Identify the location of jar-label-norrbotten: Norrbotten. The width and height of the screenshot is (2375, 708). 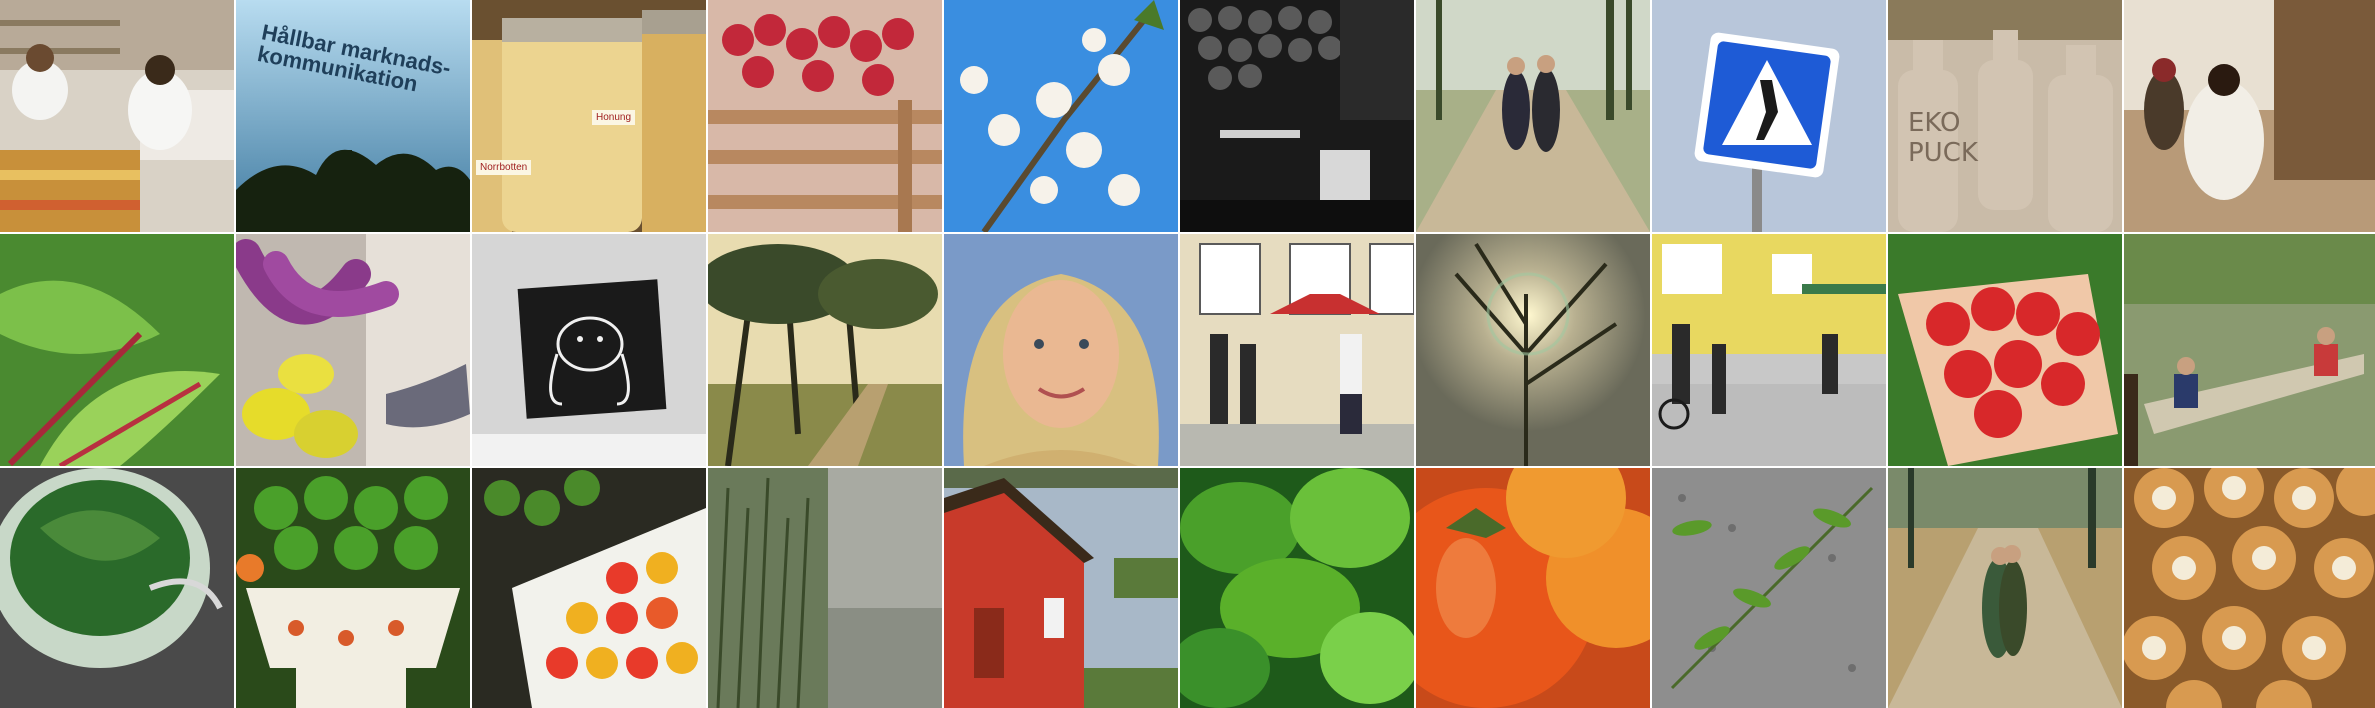
(504, 167).